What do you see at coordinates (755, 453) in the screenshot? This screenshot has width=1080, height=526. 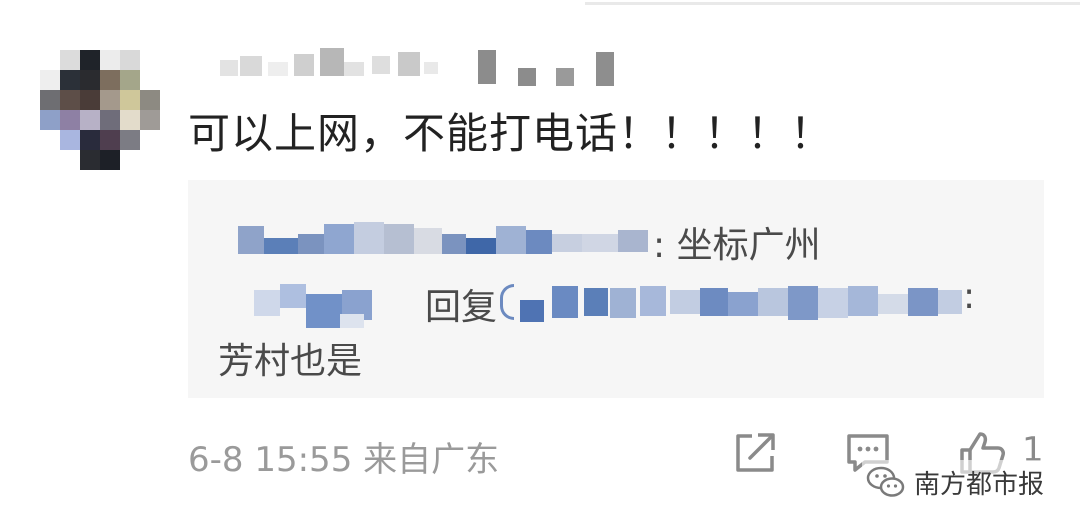 I see `share-icon` at bounding box center [755, 453].